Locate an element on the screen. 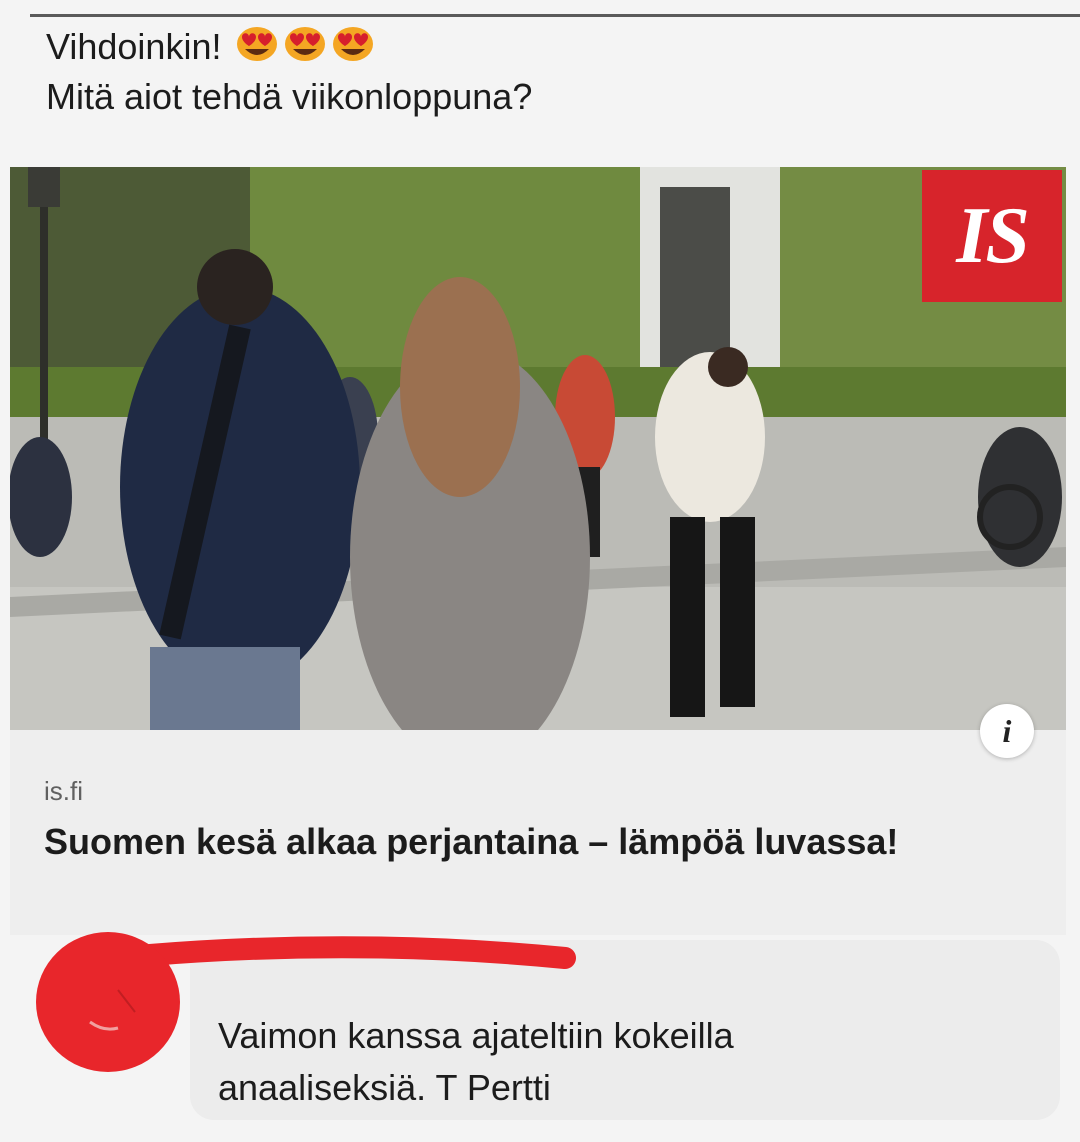 Image resolution: width=1080 pixels, height=1142 pixels. post-line-2: Mitä aiot tehdä viikonloppuna? is located at coordinates (289, 96).